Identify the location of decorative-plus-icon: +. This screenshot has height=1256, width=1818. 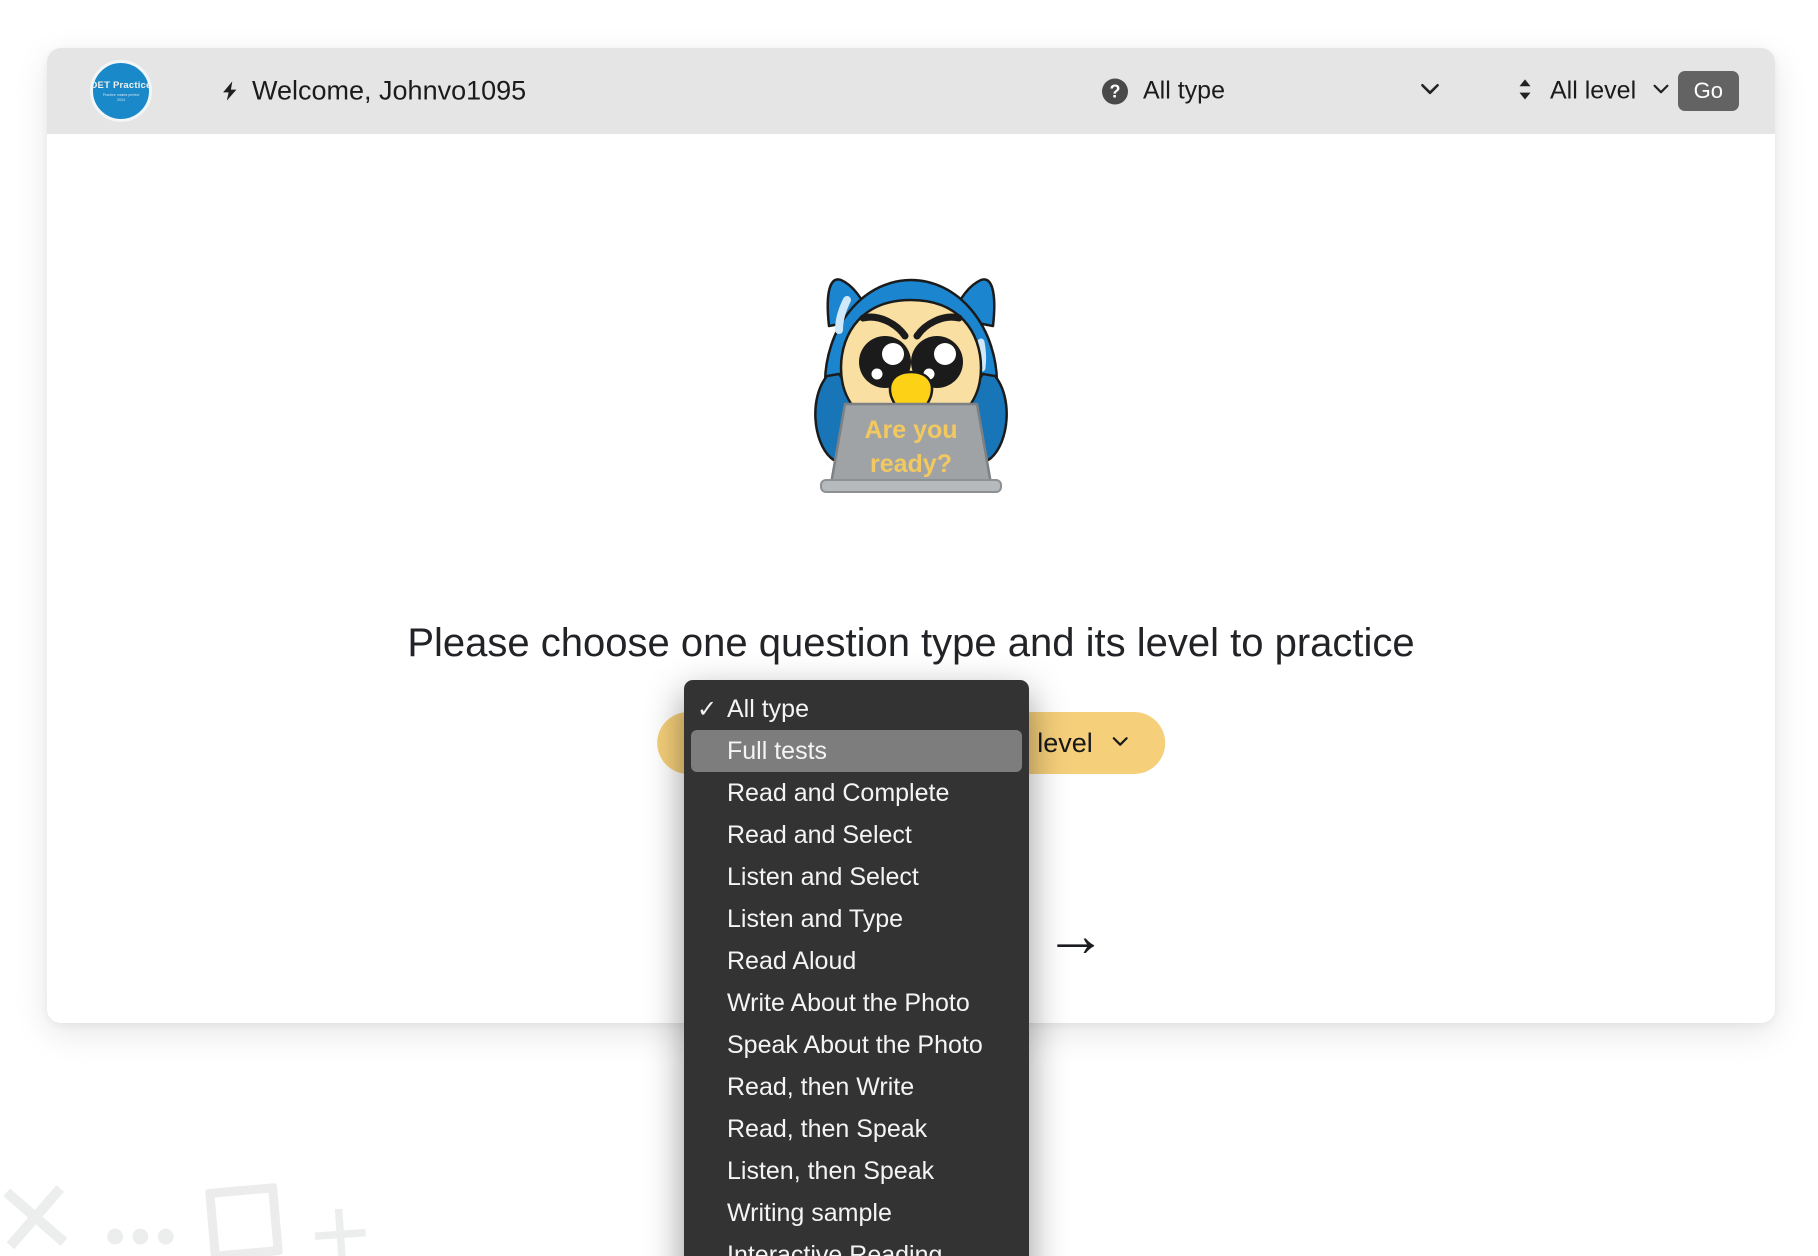
(340, 1215).